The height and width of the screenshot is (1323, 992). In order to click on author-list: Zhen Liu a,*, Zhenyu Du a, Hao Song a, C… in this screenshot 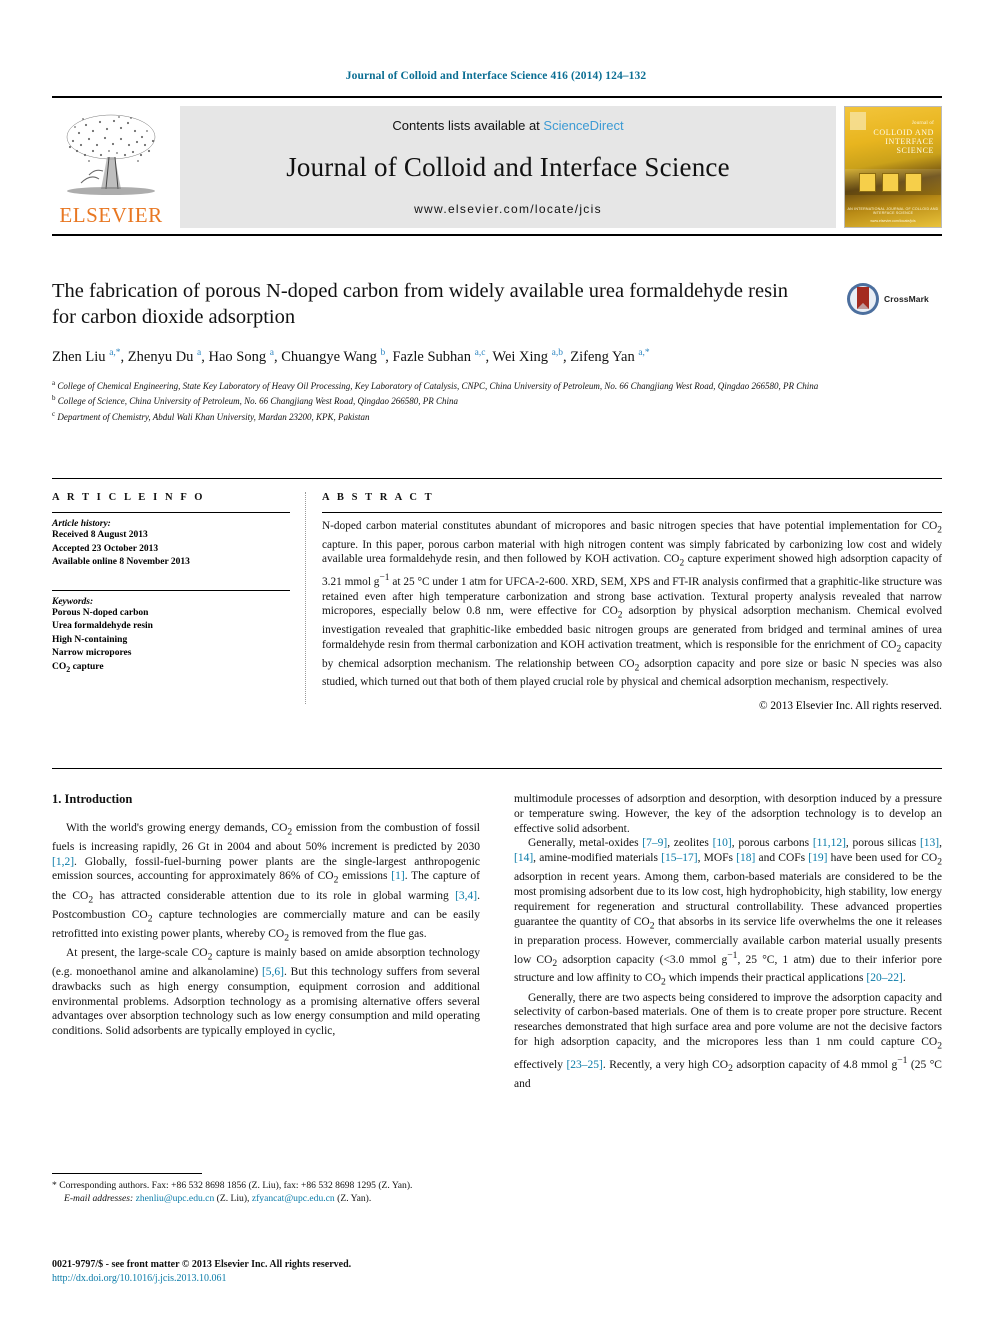, I will do `click(351, 356)`.